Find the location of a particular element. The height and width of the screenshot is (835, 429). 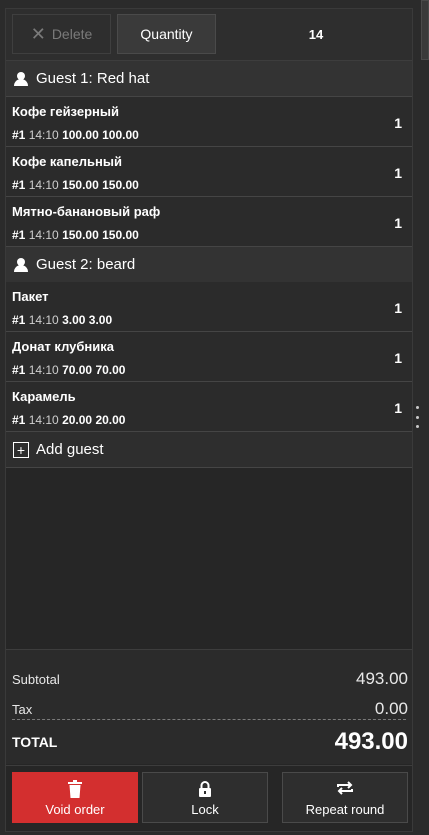

guest-header-1: Guest 1: Red hat is located at coordinates (209, 79).